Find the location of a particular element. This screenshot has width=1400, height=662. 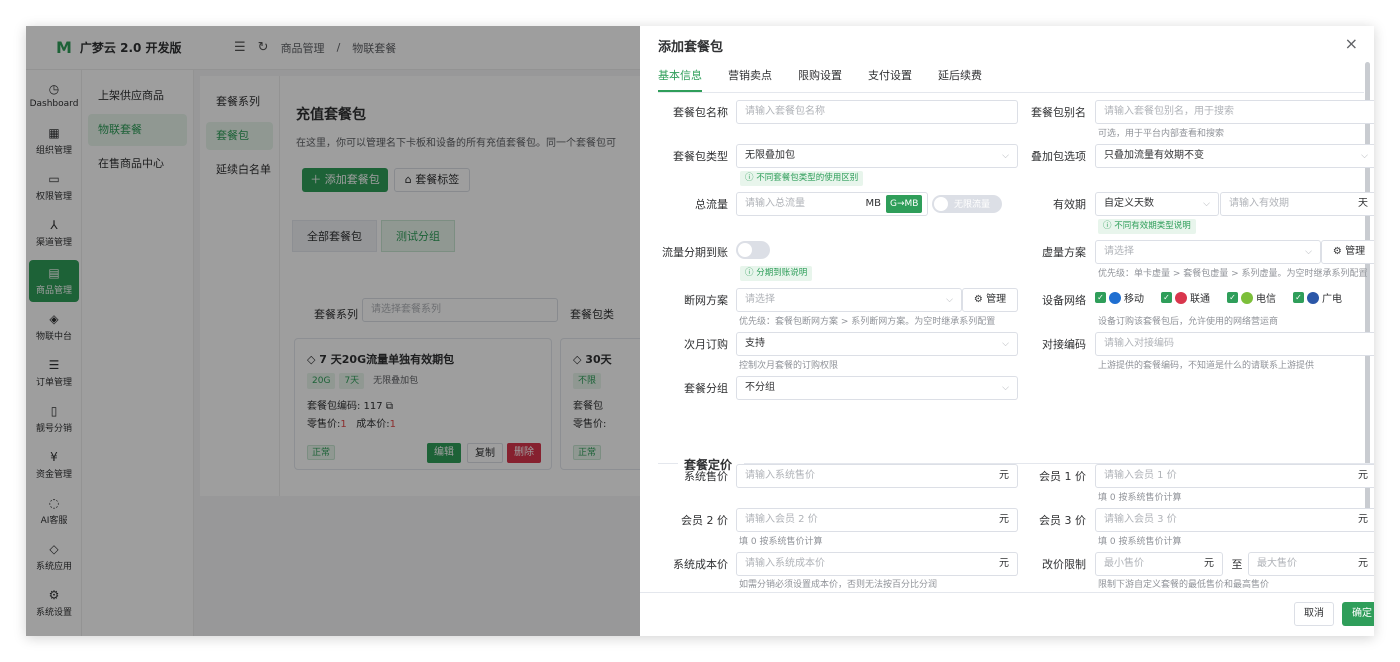

china-mobile-icon is located at coordinates (1115, 297).